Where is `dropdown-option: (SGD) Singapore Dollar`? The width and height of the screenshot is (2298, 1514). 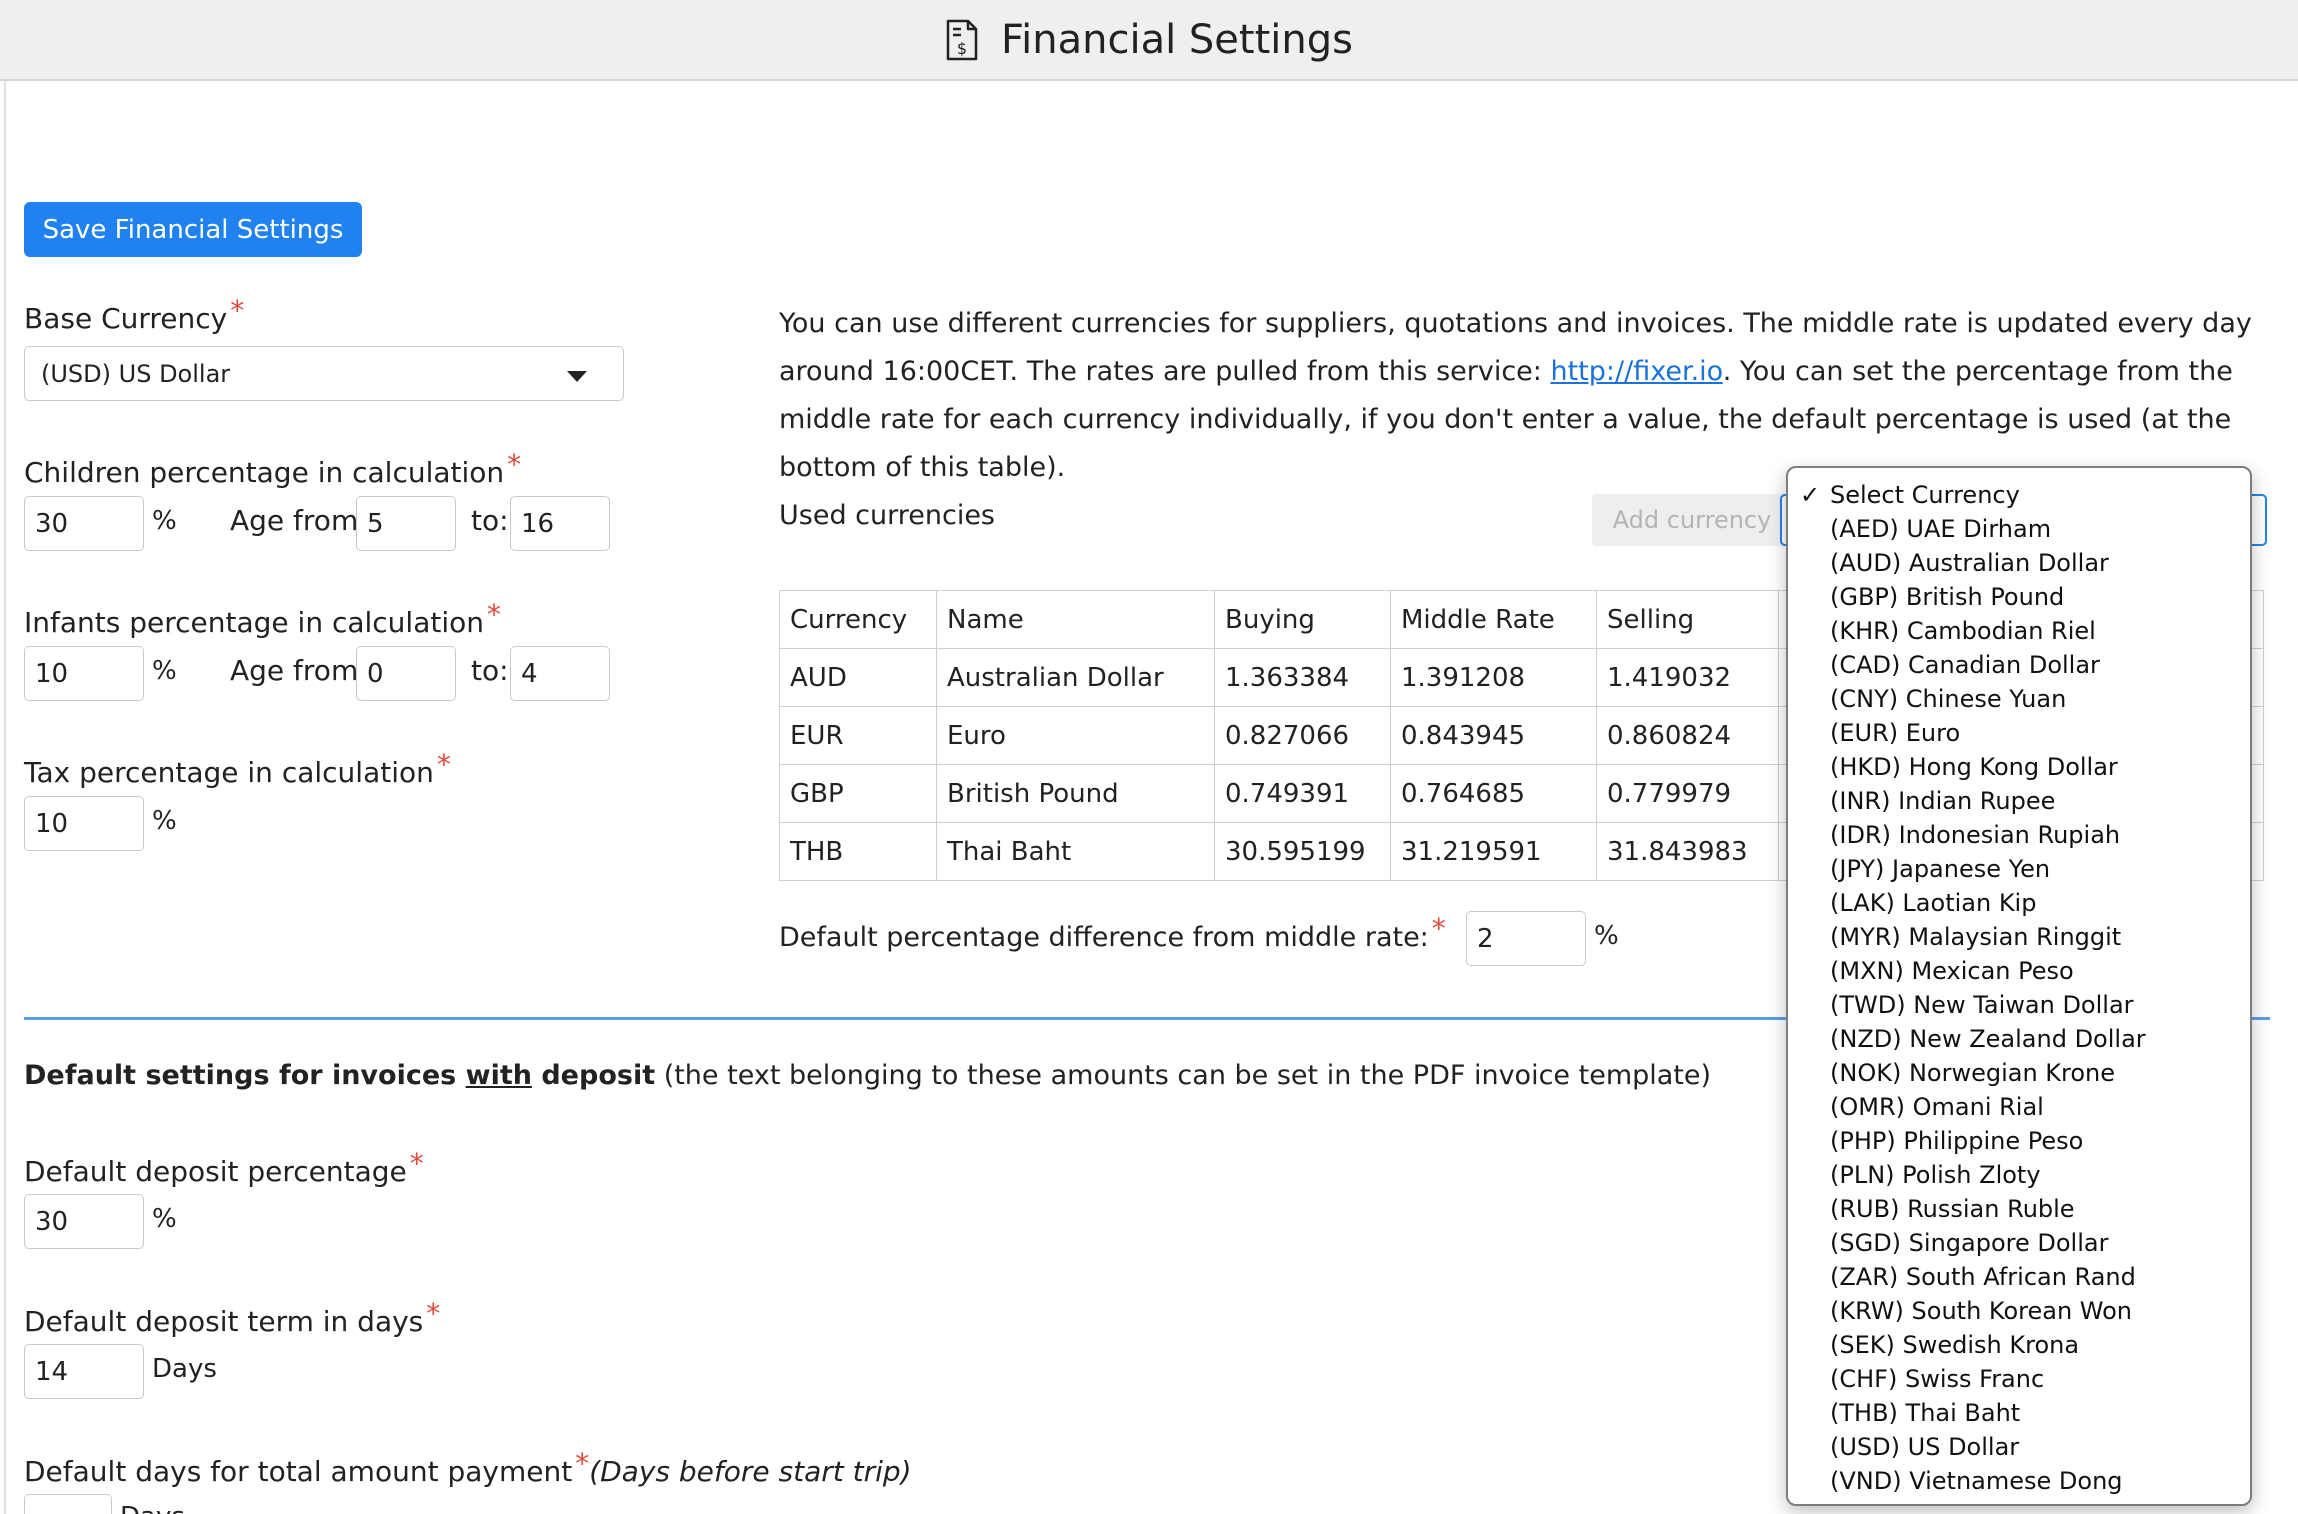 dropdown-option: (SGD) Singapore Dollar is located at coordinates (2019, 1243).